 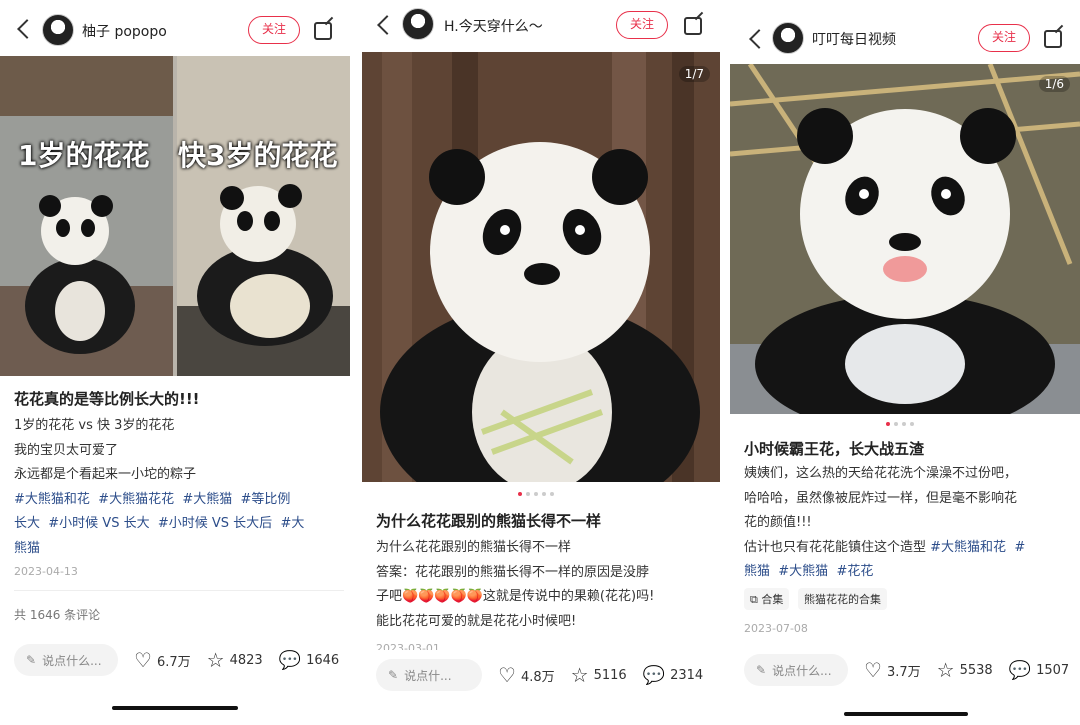 What do you see at coordinates (246, 660) in the screenshot?
I see `star-count: 4823` at bounding box center [246, 660].